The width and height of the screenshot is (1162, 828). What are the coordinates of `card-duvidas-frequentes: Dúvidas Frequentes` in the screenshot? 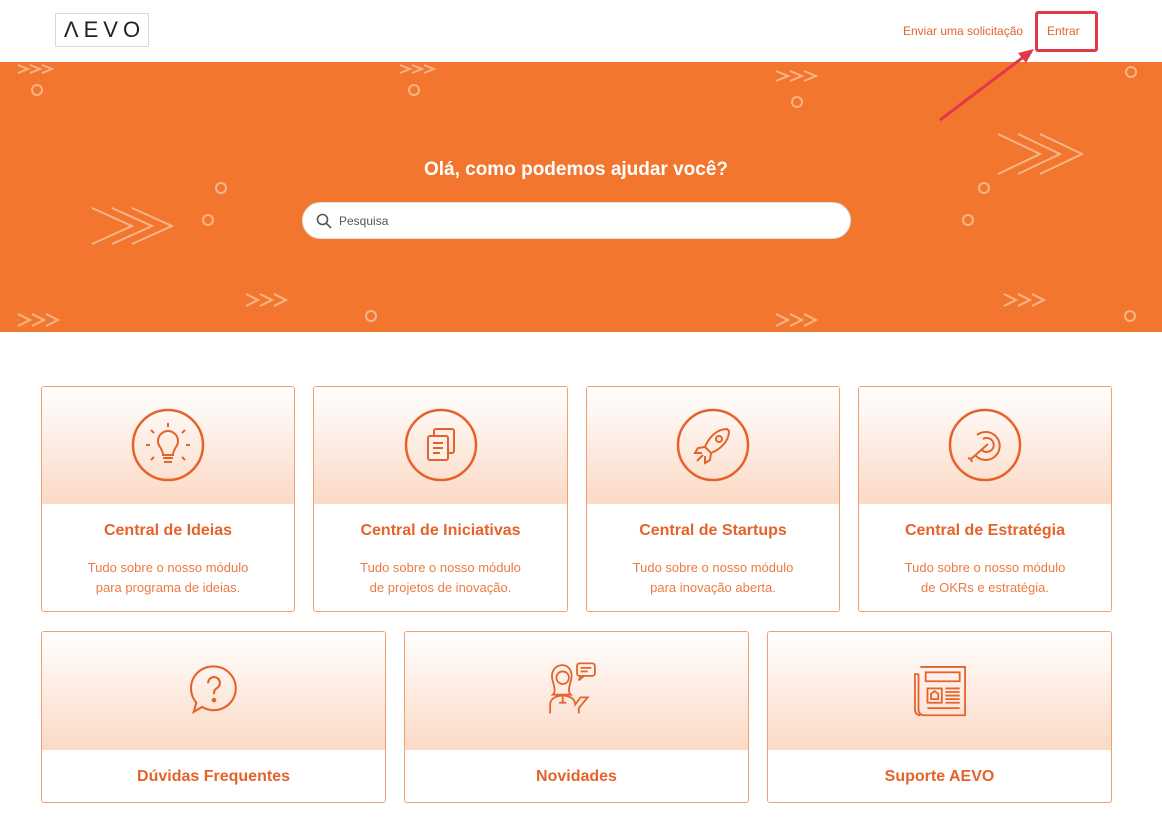 It's located at (213, 717).